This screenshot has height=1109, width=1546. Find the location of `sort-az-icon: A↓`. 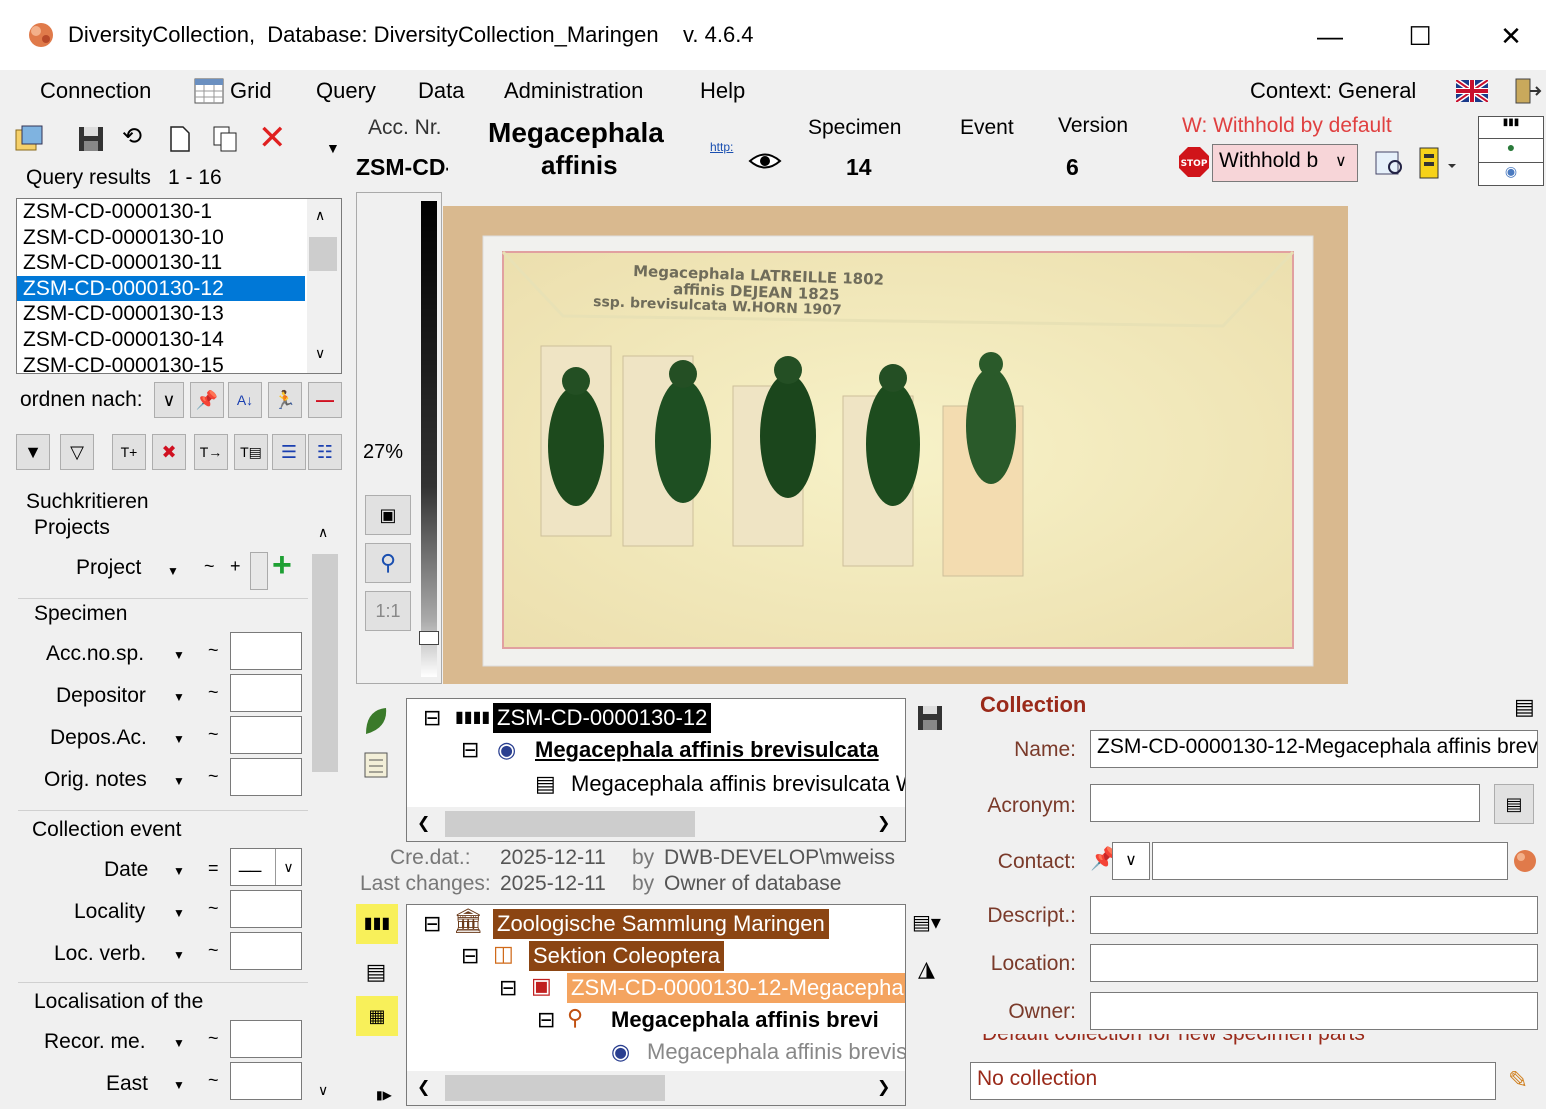

sort-az-icon: A↓ is located at coordinates (245, 400).